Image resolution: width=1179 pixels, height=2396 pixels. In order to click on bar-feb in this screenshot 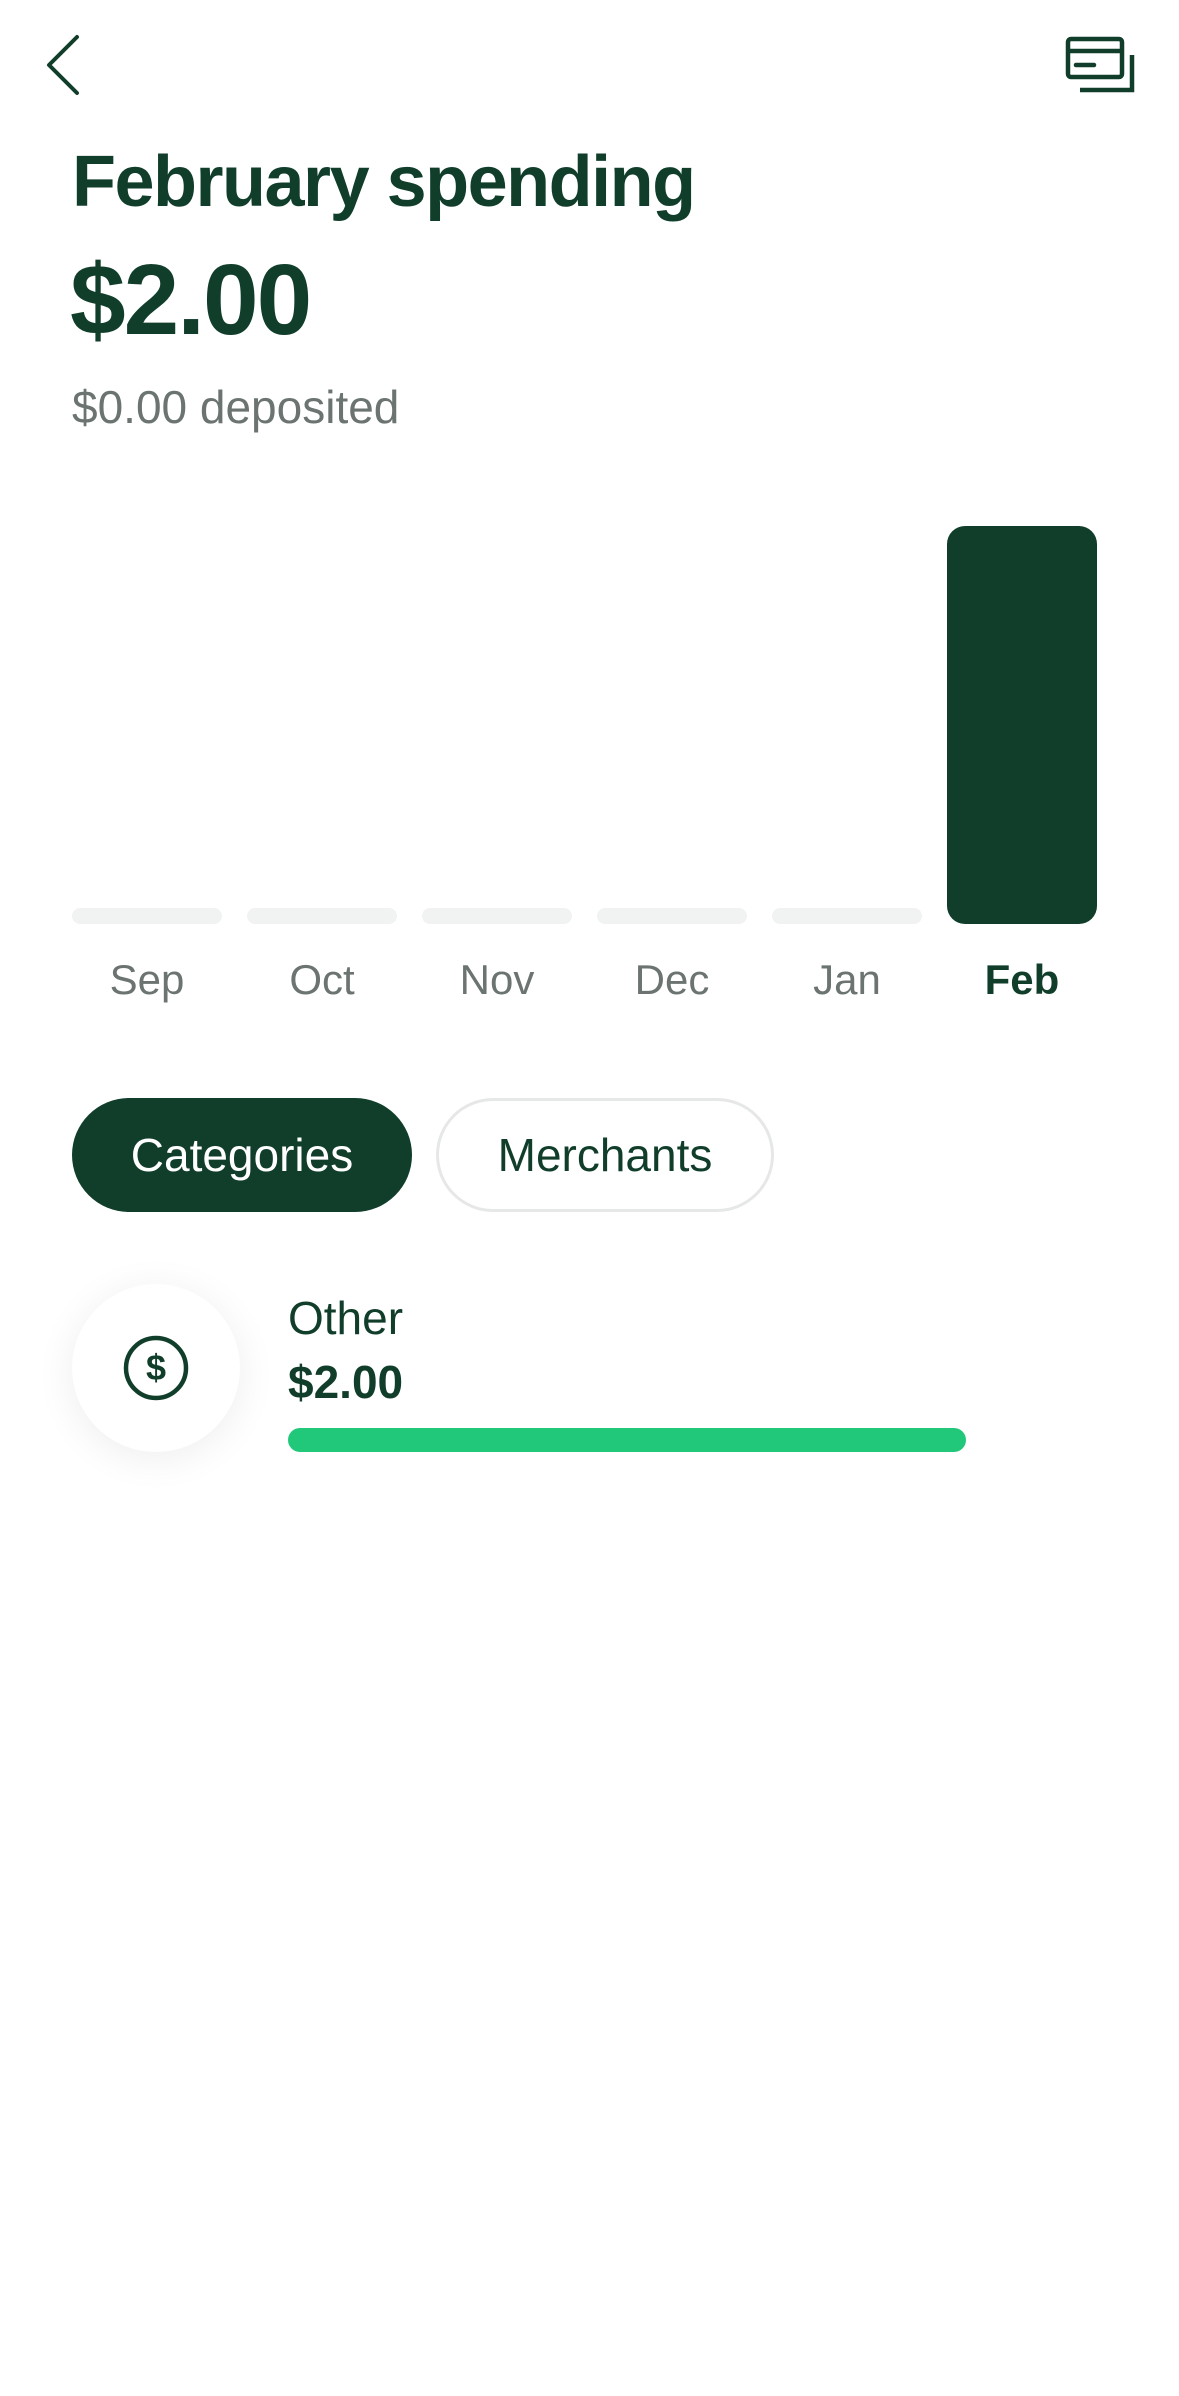, I will do `click(1022, 725)`.